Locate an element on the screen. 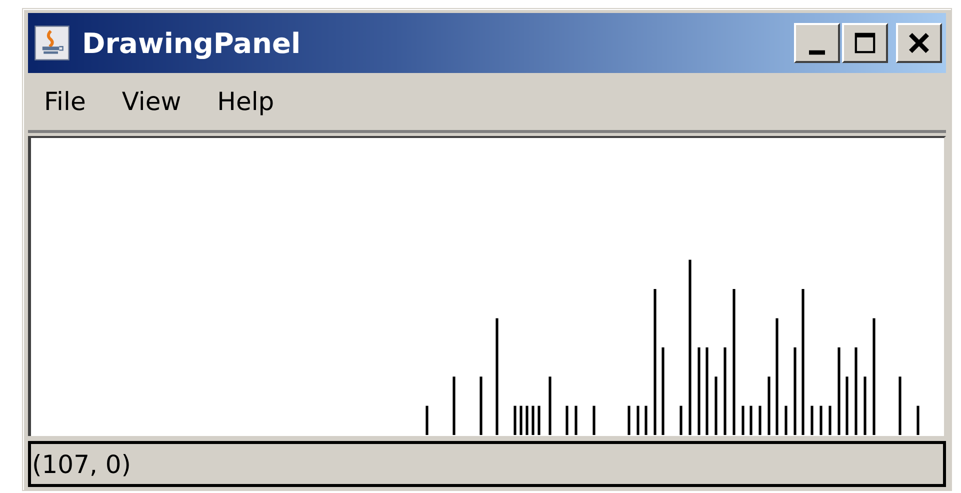 The height and width of the screenshot is (493, 961). menu-item: View is located at coordinates (159, 101).